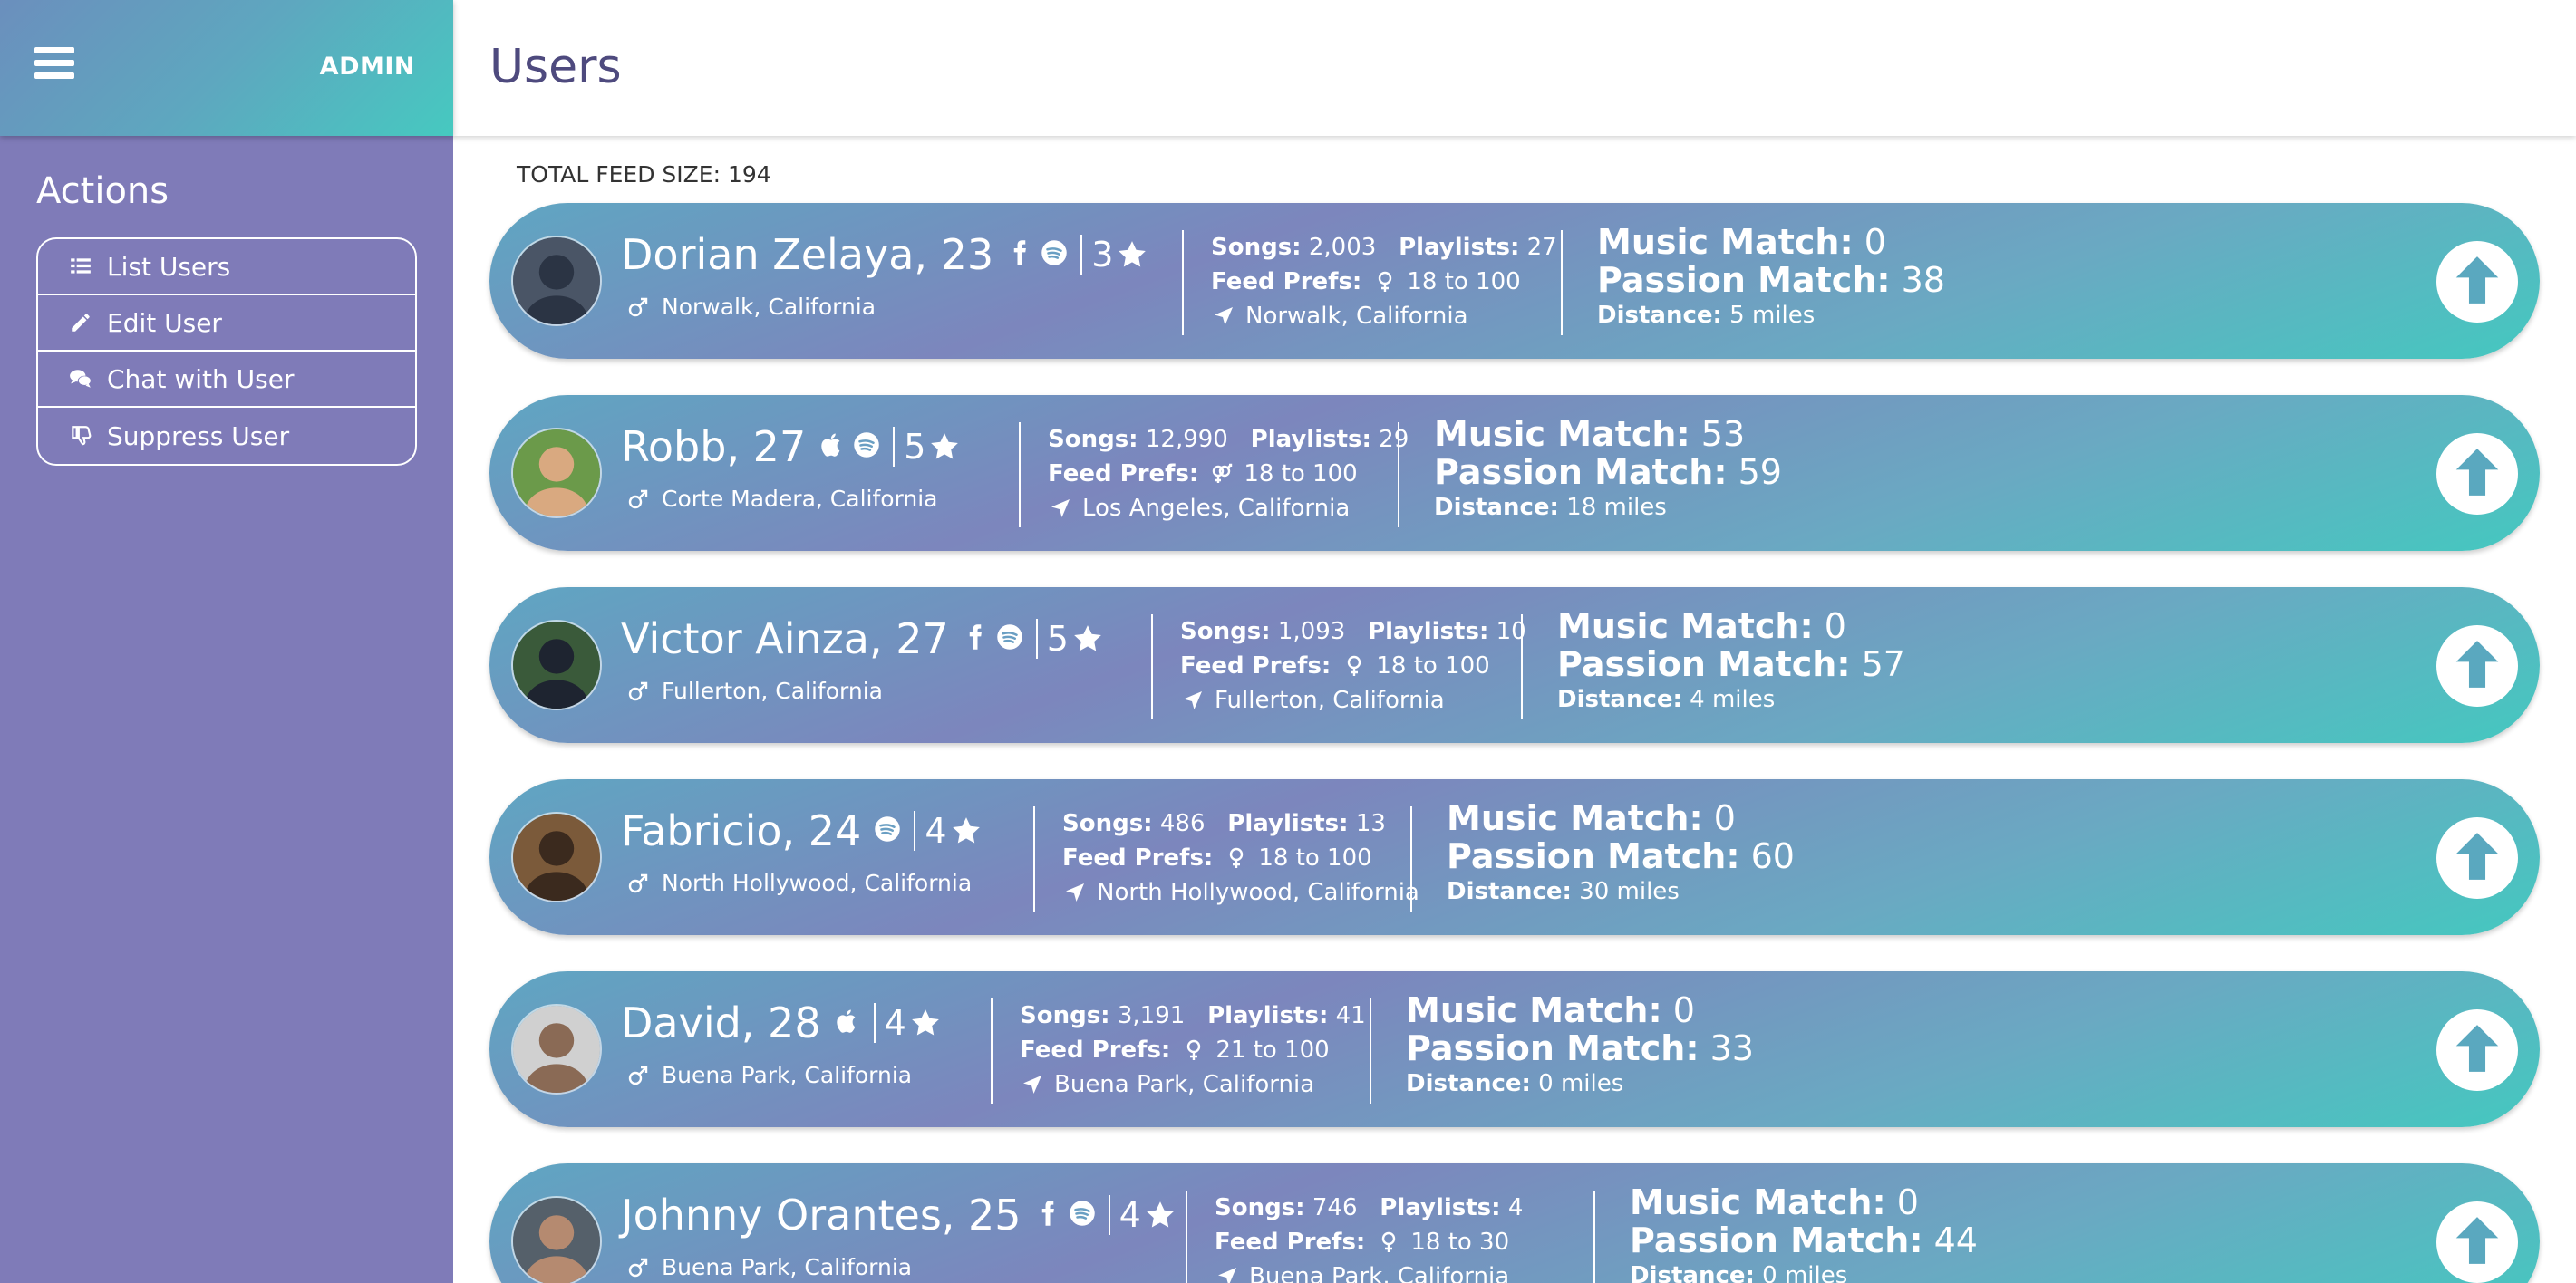 This screenshot has height=1283, width=2576. I want to click on hamburger-menu-icon, so click(54, 65).